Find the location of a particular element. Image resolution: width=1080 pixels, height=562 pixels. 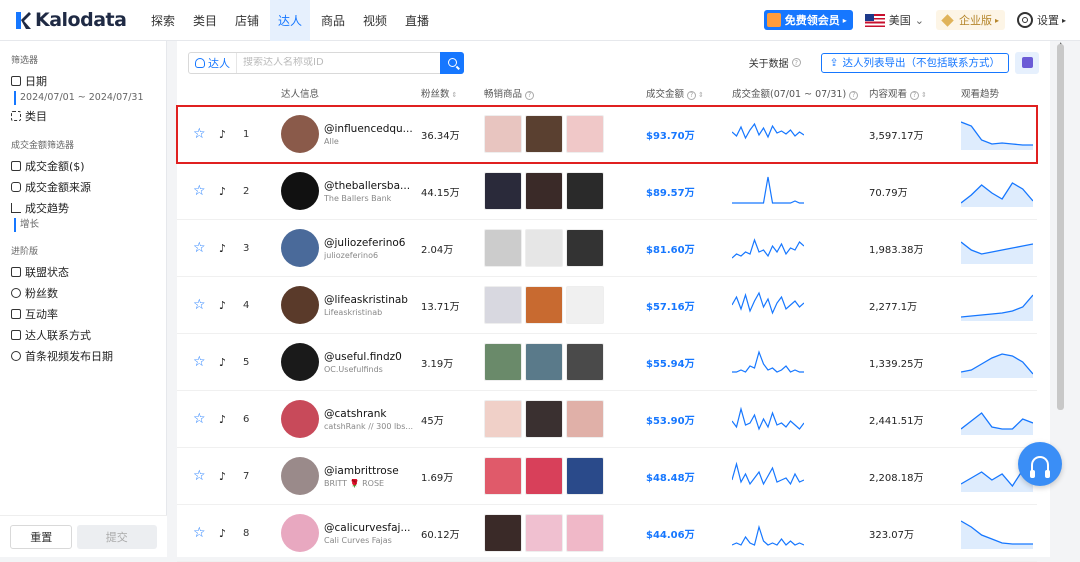

creator-info: @calicurvesfaj... Cali Curves Fajas is located at coordinates (346, 533).